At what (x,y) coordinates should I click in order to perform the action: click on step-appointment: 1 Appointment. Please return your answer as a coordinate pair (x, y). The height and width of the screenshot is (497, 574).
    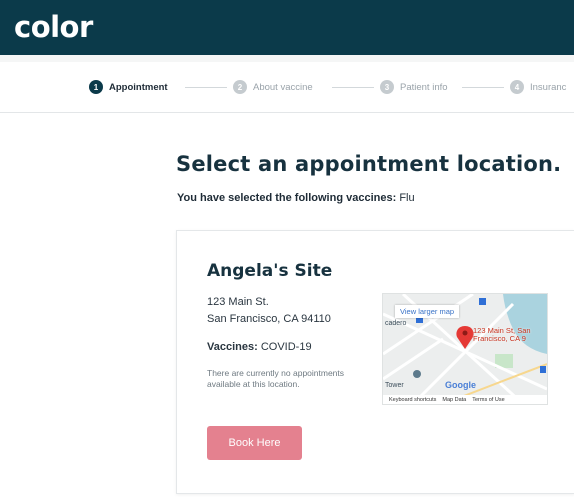
    Looking at the image, I should click on (128, 87).